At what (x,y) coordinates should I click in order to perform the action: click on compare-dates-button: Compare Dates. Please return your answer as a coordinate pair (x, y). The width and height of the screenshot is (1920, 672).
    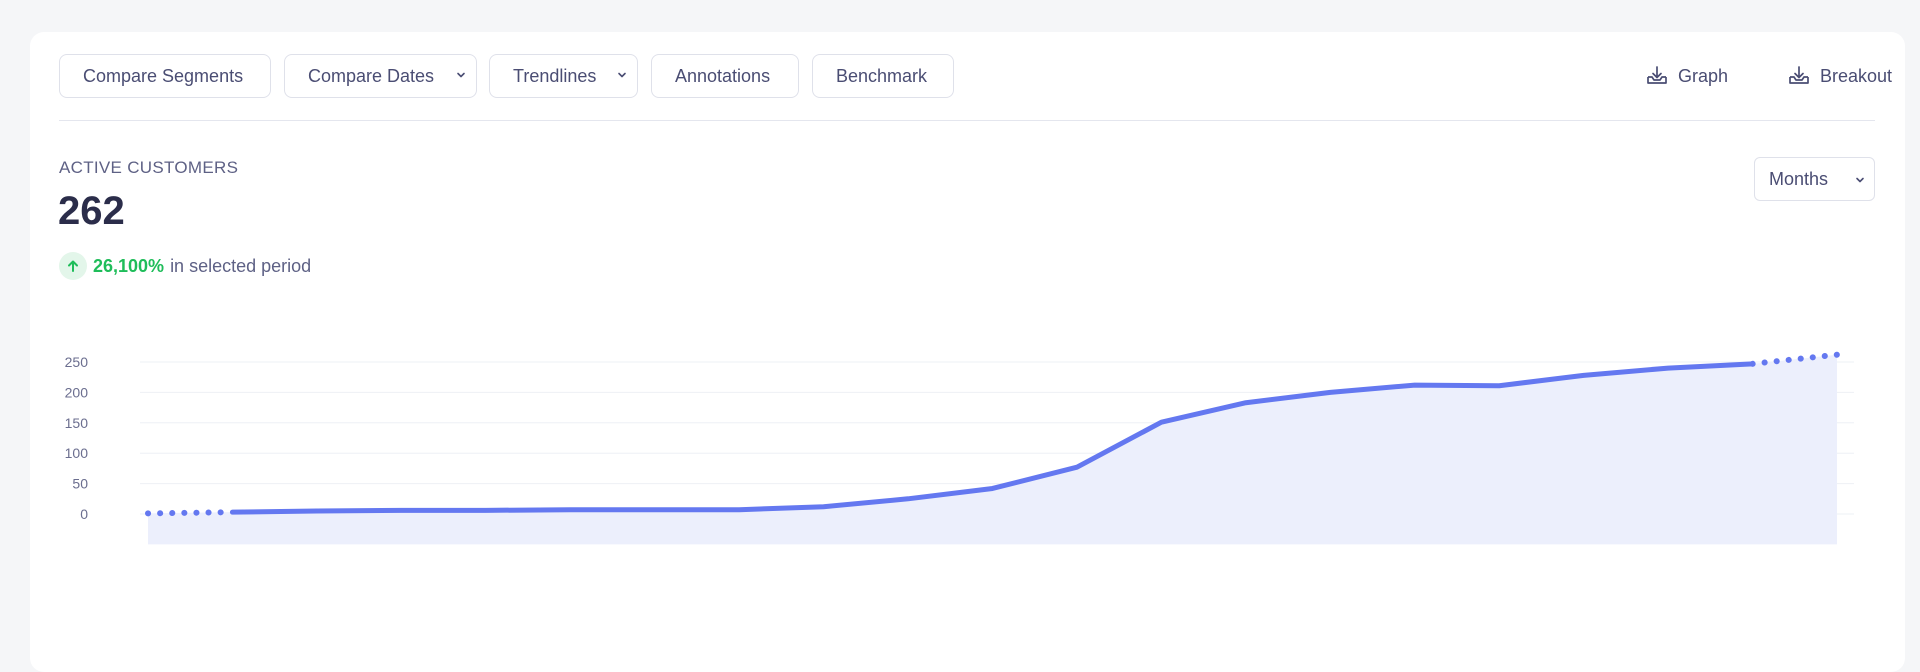
    Looking at the image, I should click on (380, 76).